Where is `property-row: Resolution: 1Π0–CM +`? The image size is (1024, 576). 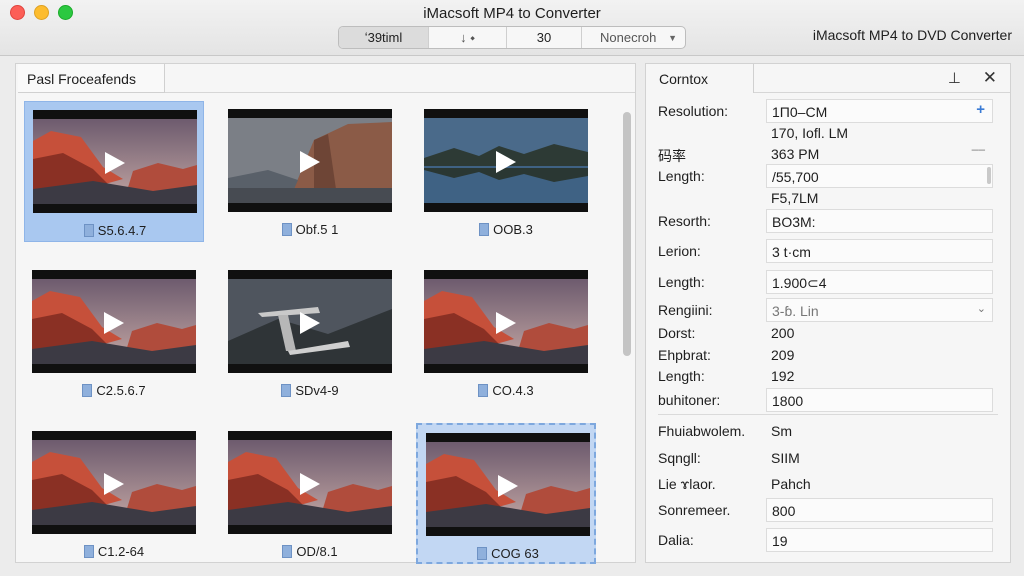 property-row: Resolution: 1Π0–CM + is located at coordinates (828, 111).